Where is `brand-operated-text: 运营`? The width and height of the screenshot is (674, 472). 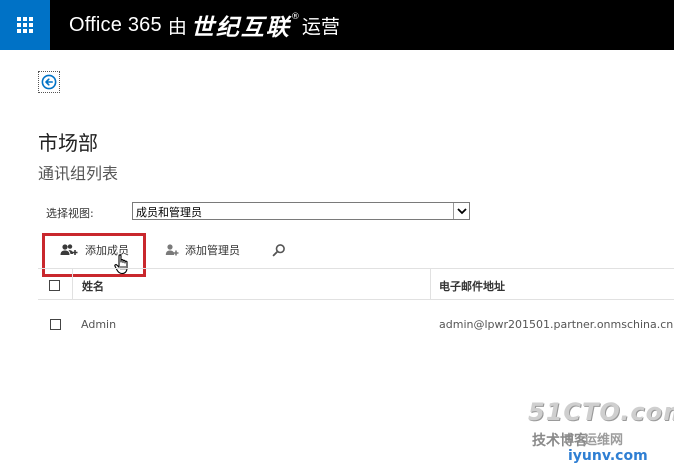
brand-operated-text: 运营 is located at coordinates (320, 26).